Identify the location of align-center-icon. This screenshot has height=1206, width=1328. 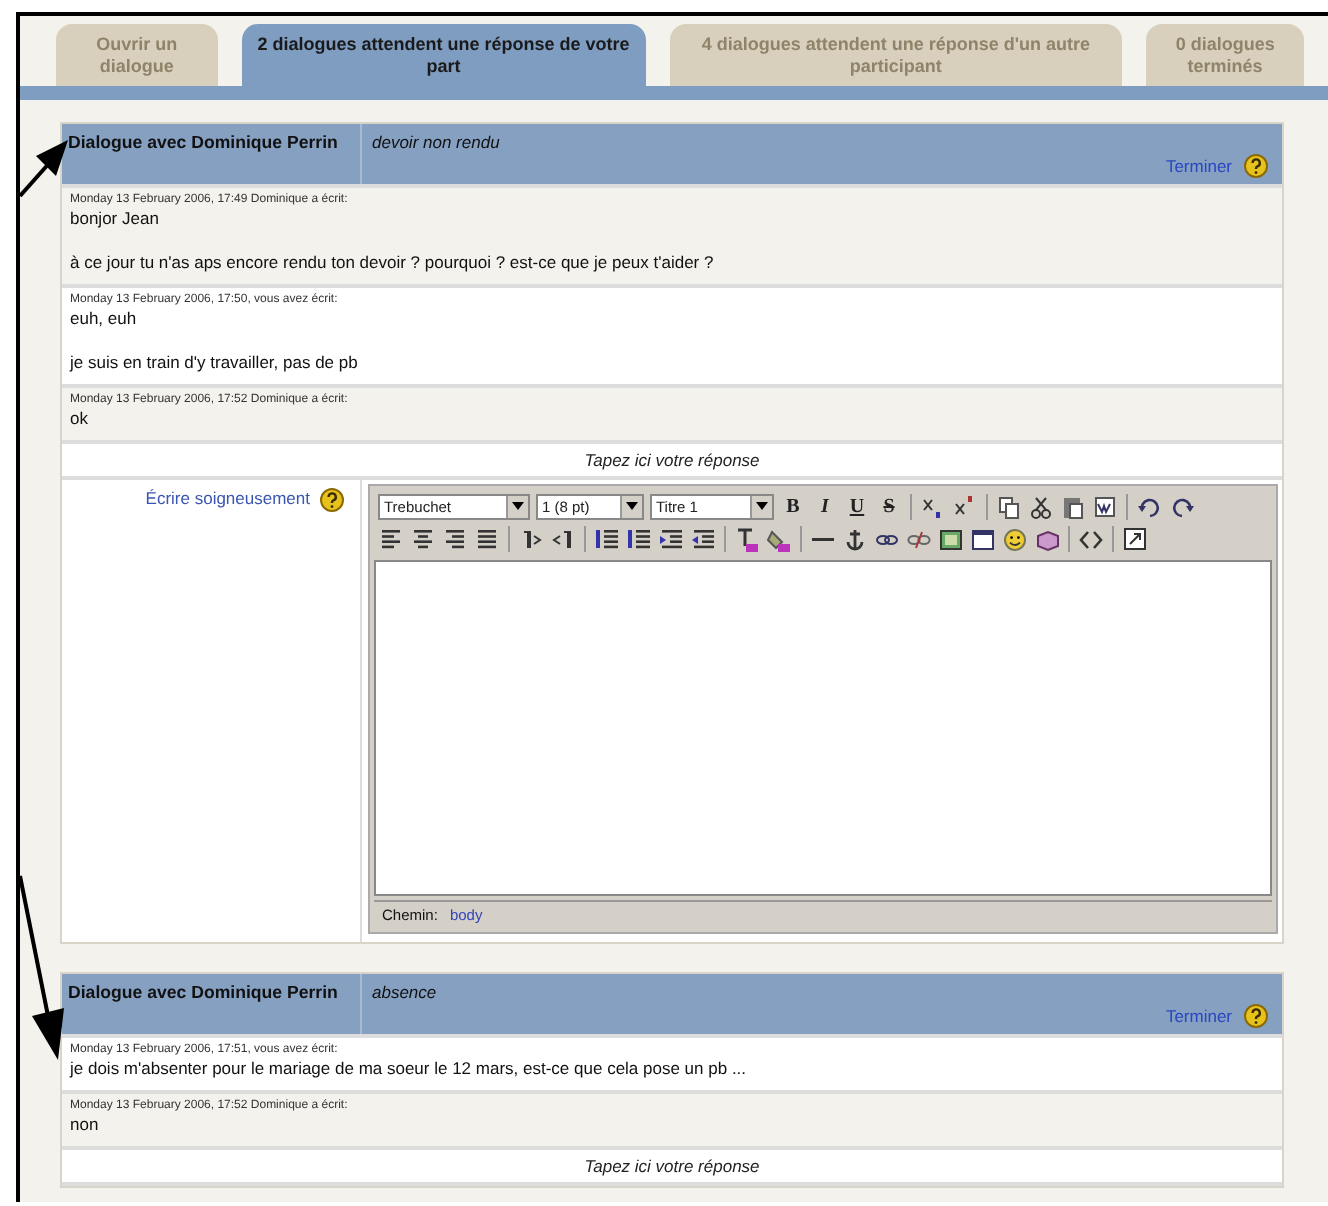
(423, 538).